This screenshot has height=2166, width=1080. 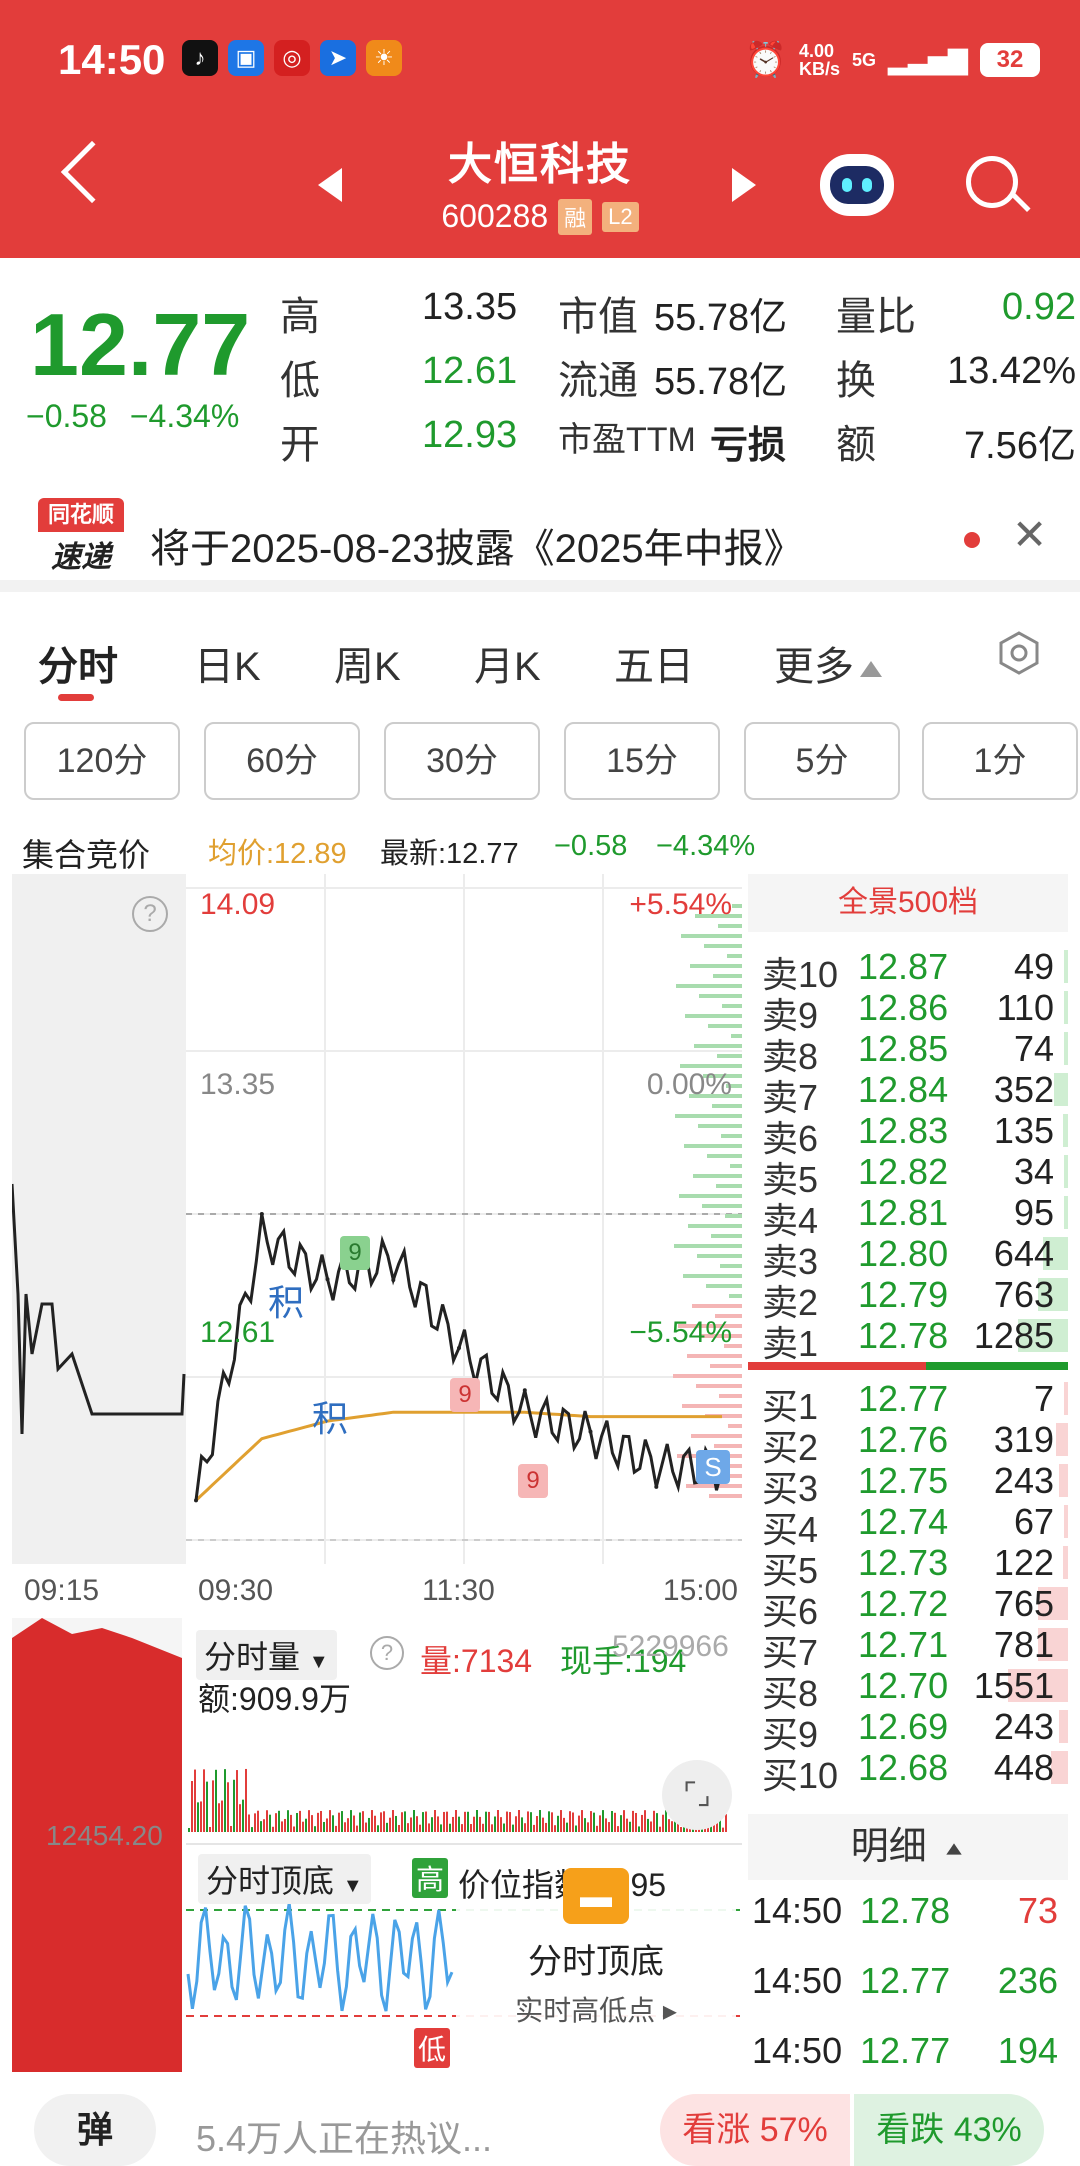 What do you see at coordinates (797, 1980) in the screenshot?
I see `trade-time: 14:50` at bounding box center [797, 1980].